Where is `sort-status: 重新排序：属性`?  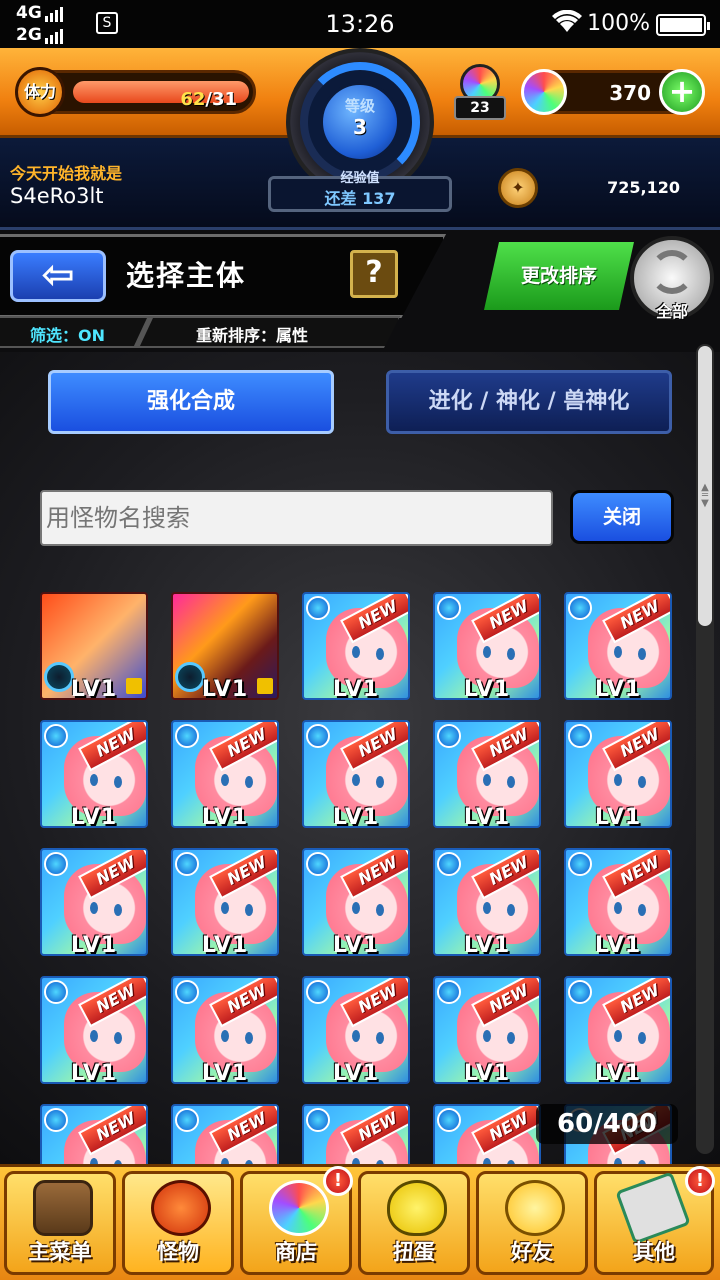 sort-status: 重新排序：属性 is located at coordinates (252, 334).